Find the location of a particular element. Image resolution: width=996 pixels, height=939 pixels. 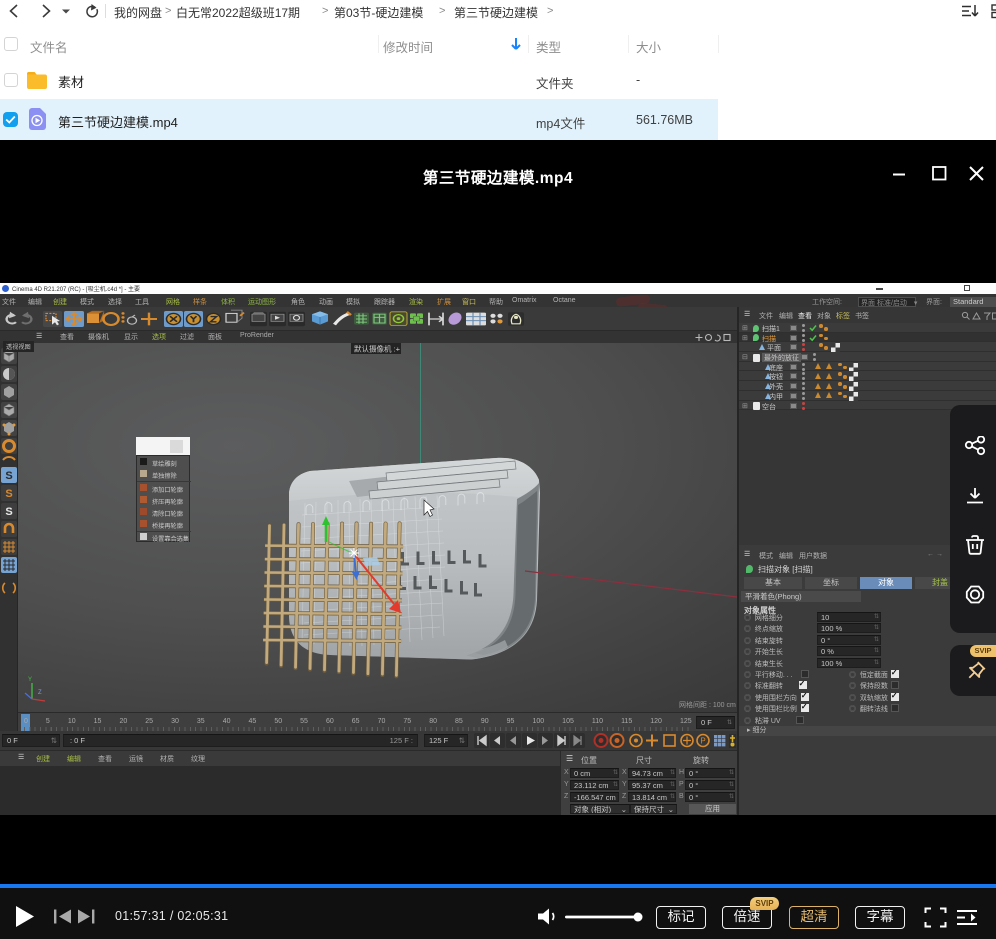

svg-text: Z is located at coordinates (40, 693).